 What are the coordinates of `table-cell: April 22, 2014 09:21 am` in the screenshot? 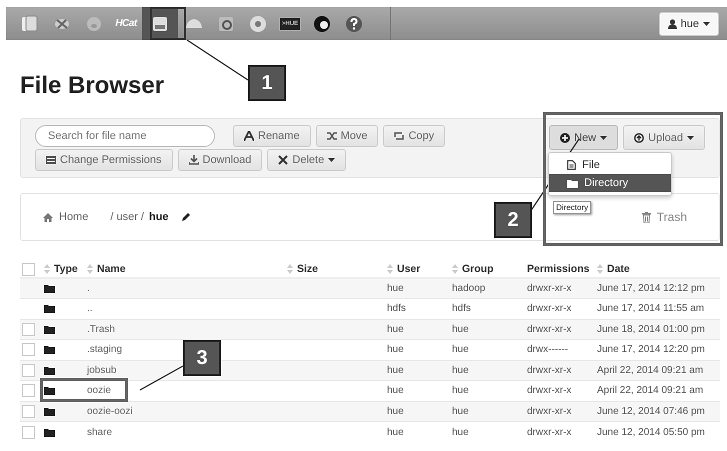 It's located at (650, 390).